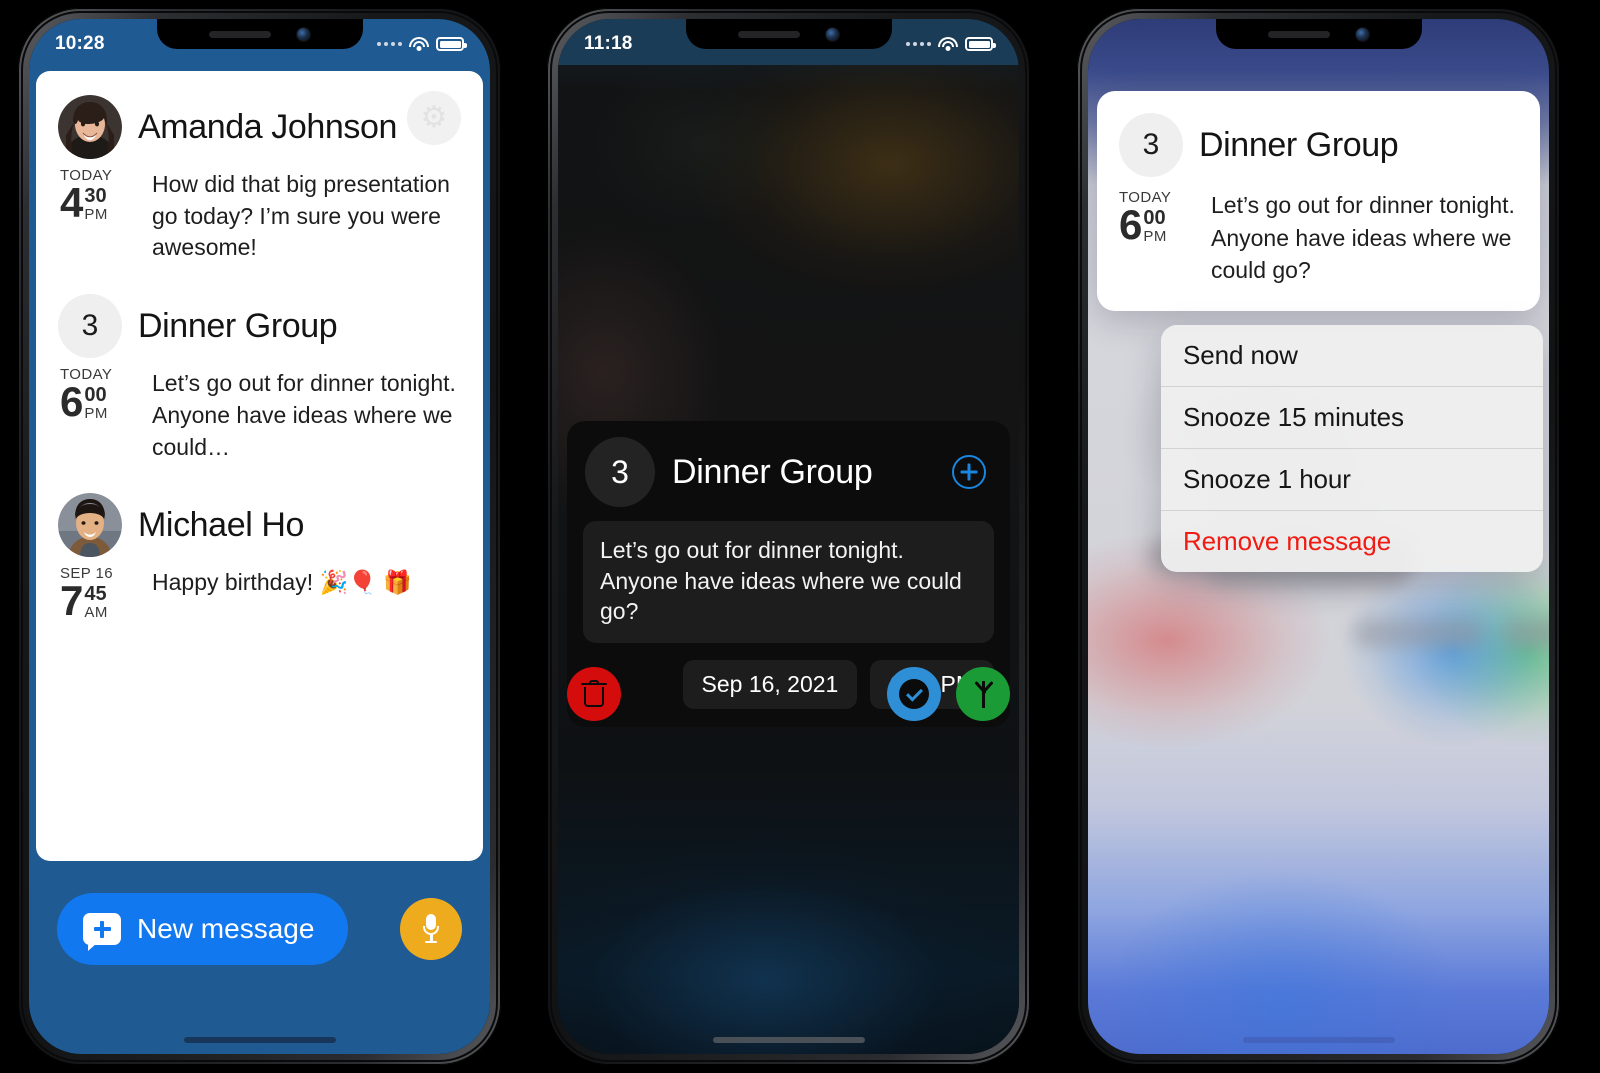 This screenshot has width=1600, height=1073. I want to click on microphone-icon, so click(431, 929).